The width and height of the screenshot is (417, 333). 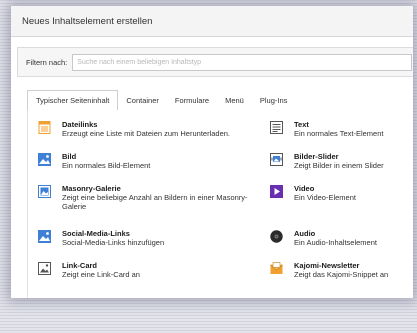 I want to click on element-title: Bilder-Slider, so click(x=316, y=156).